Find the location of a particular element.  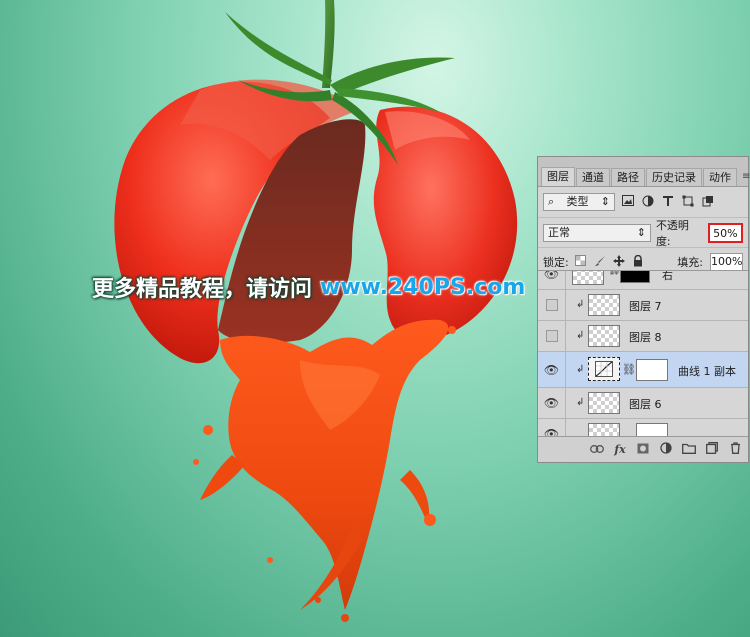

lock-label: 锁定: is located at coordinates (556, 262).